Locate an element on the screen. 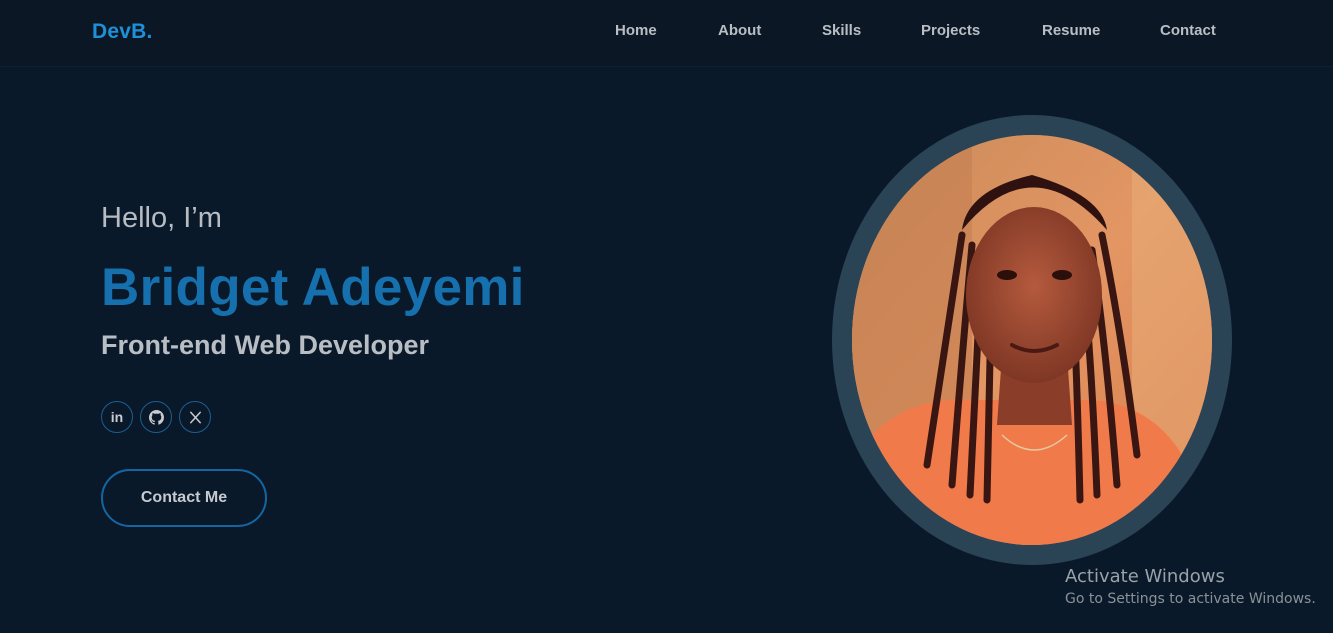  linkedin-icon: in is located at coordinates (117, 417).